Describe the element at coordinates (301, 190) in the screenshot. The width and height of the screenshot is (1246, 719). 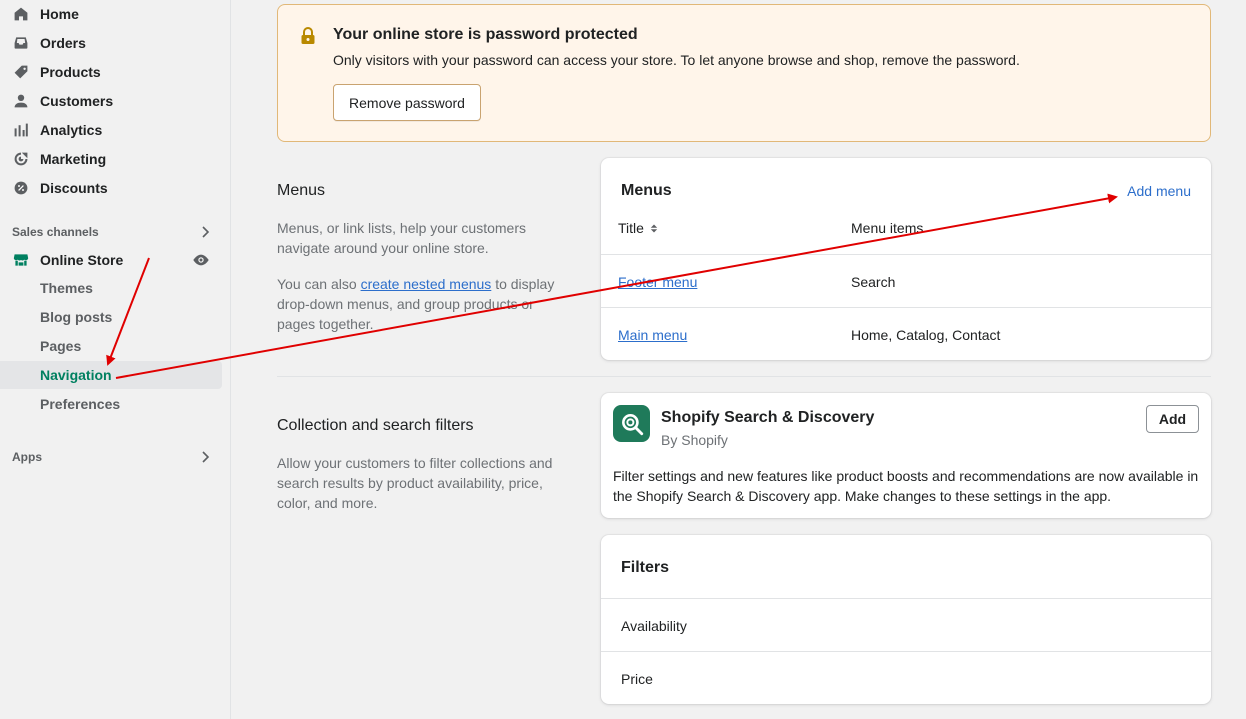
I see `menus-section-title: Menus` at that location.